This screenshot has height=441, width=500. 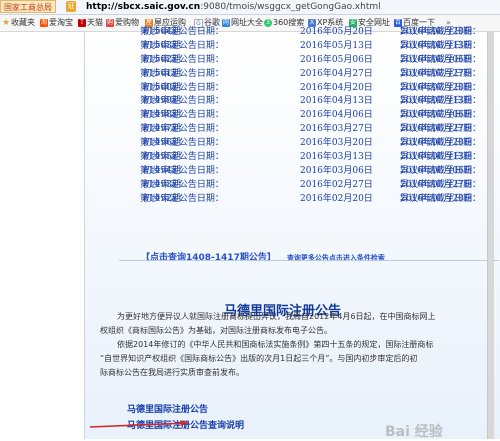 What do you see at coordinates (143, 7) in the screenshot?
I see `url-domain: http://sbcx.saic.gov.cn` at bounding box center [143, 7].